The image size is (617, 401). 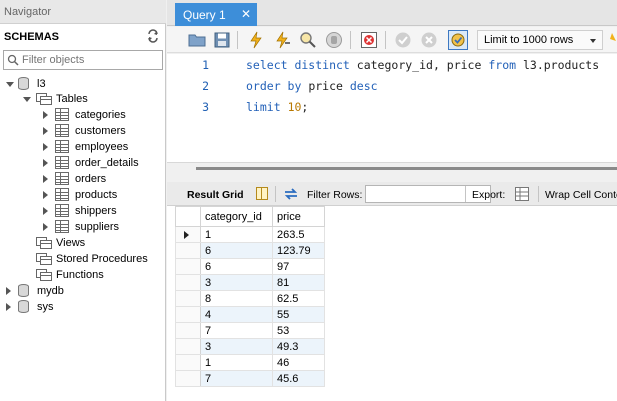 What do you see at coordinates (83, 179) in the screenshot?
I see `table-item-orders: orders` at bounding box center [83, 179].